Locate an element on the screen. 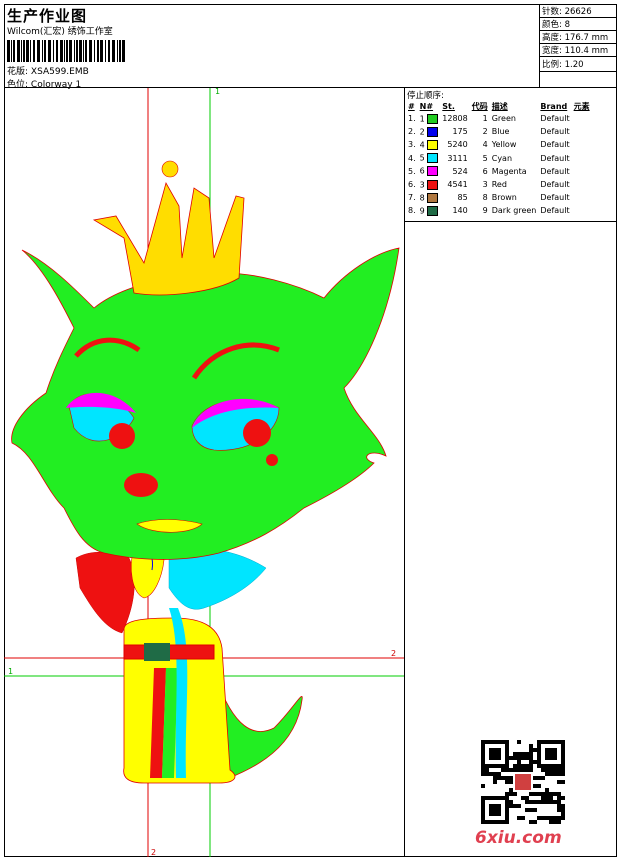 The width and height of the screenshot is (620, 860). row-needle: 3 is located at coordinates (429, 184).